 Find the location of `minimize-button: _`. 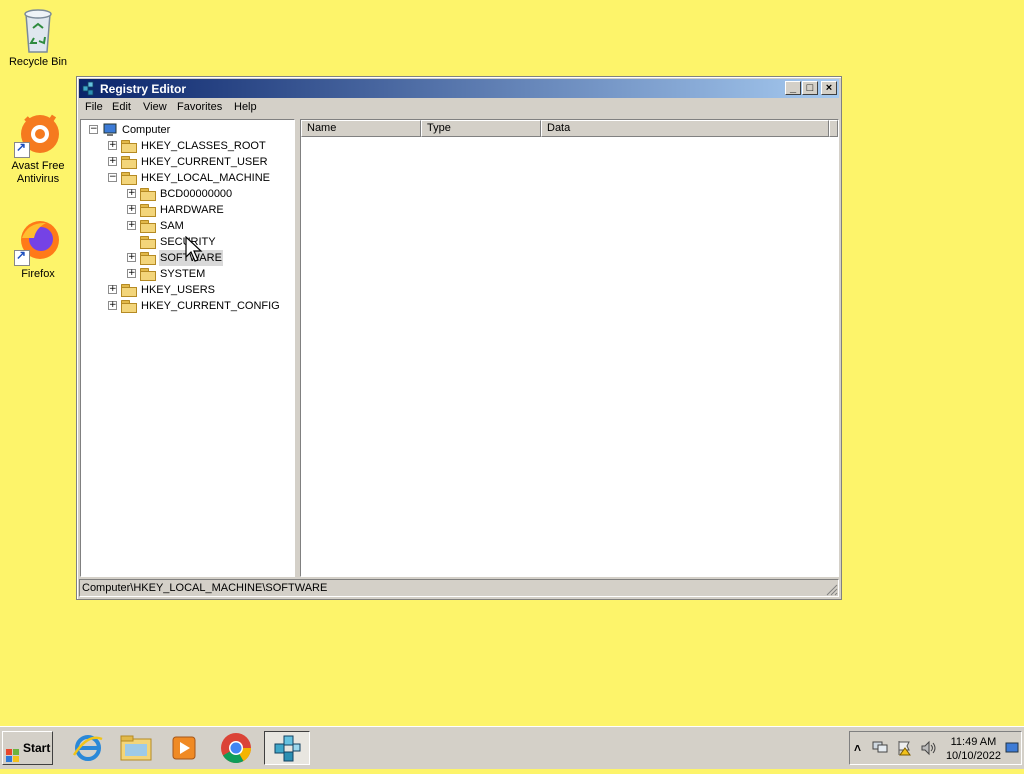

minimize-button: _ is located at coordinates (793, 88).